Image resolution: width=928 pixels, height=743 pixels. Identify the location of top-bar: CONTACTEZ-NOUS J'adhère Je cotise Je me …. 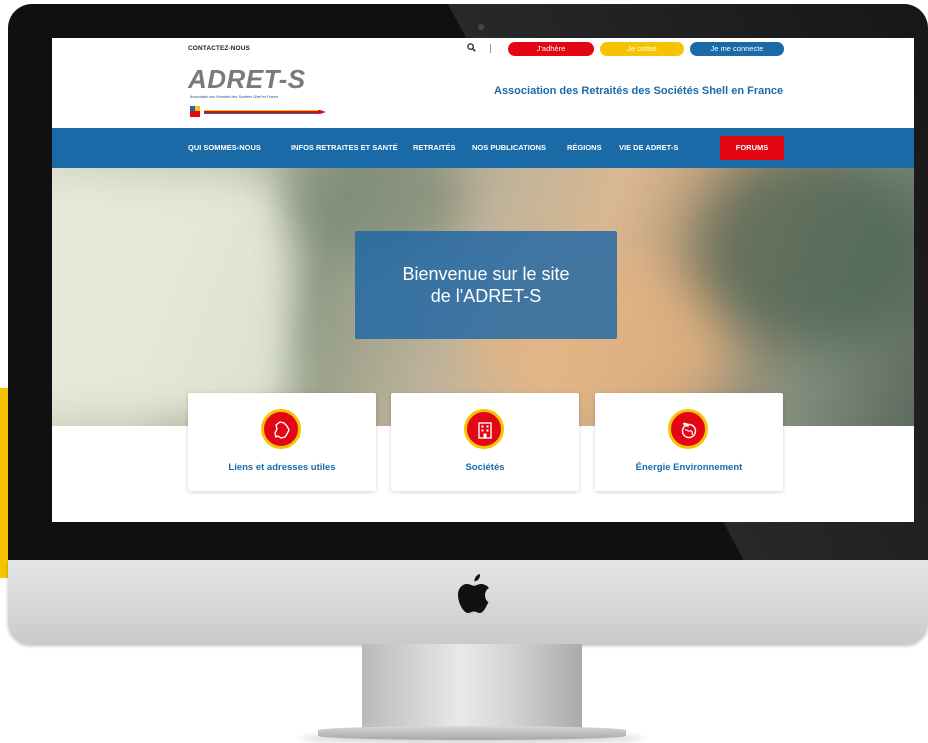
(483, 49).